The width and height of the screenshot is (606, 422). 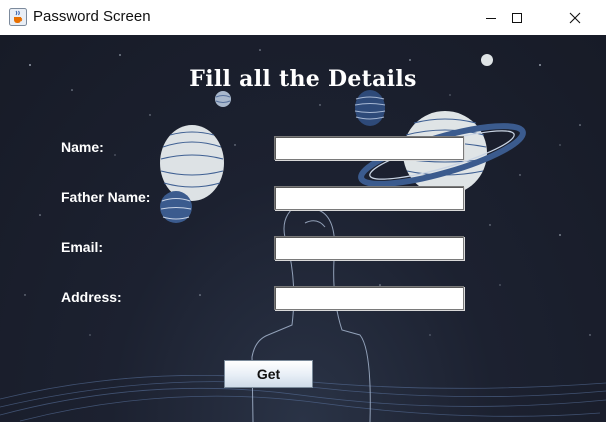 I want to click on email-field, so click(x=369, y=248).